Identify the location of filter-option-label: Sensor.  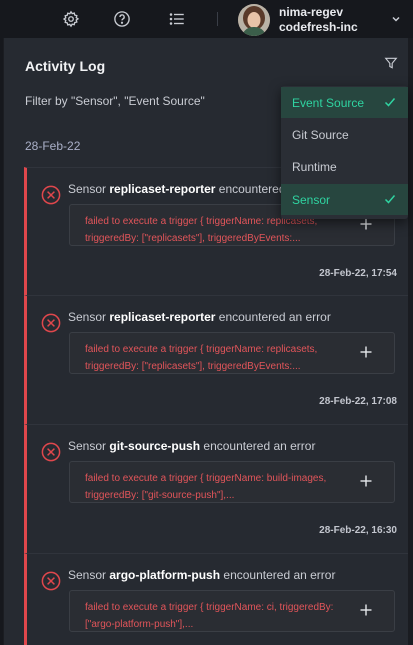
(311, 200).